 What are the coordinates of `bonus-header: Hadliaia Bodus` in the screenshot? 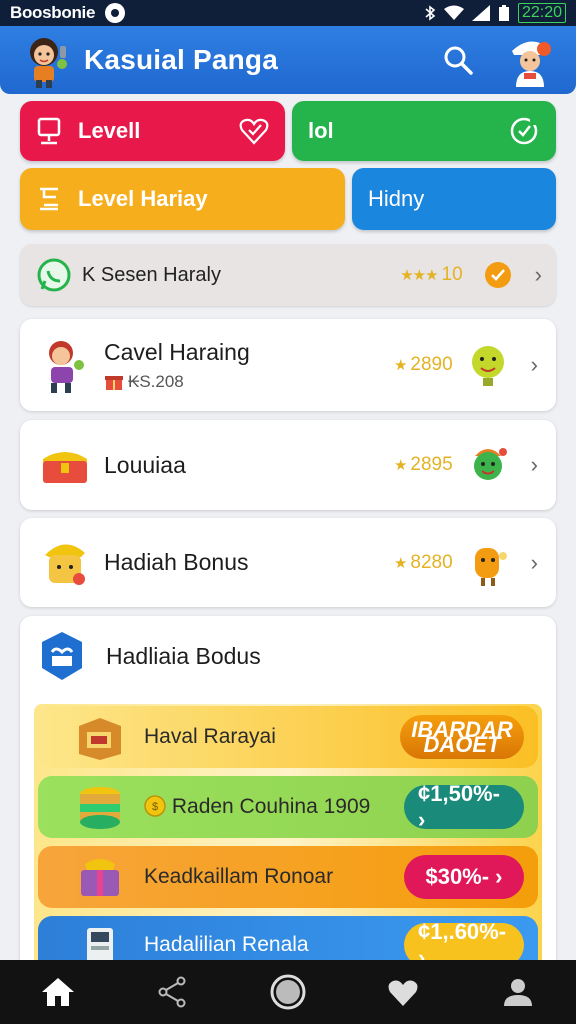 It's located at (148, 656).